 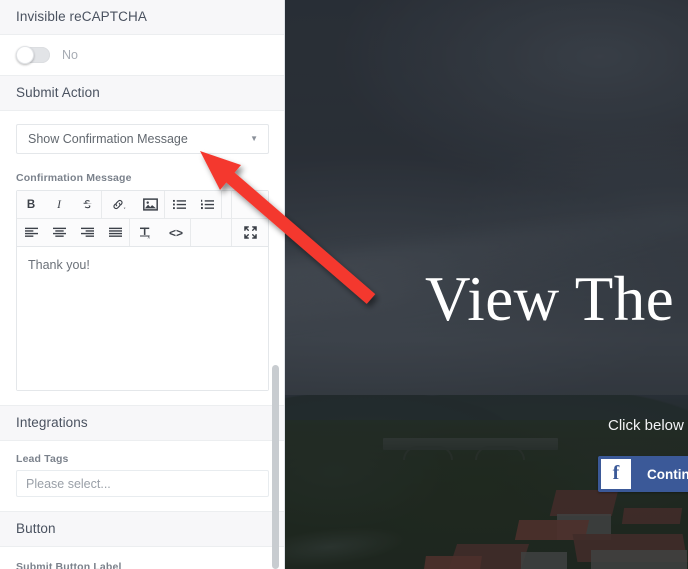 I want to click on submit-action-field: Show Confirmation Message ▼, so click(x=142, y=139).